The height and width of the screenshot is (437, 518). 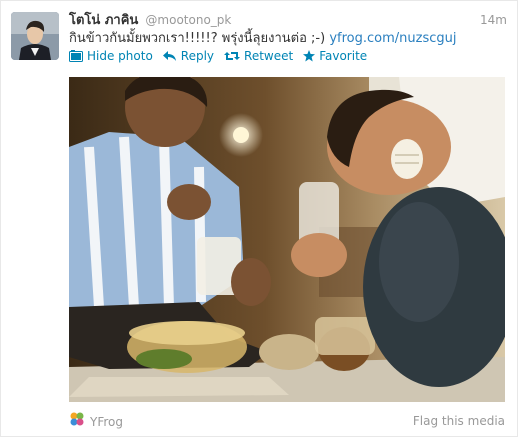 What do you see at coordinates (103, 20) in the screenshot?
I see `user-full-name: โตโน่ ภาคิน` at bounding box center [103, 20].